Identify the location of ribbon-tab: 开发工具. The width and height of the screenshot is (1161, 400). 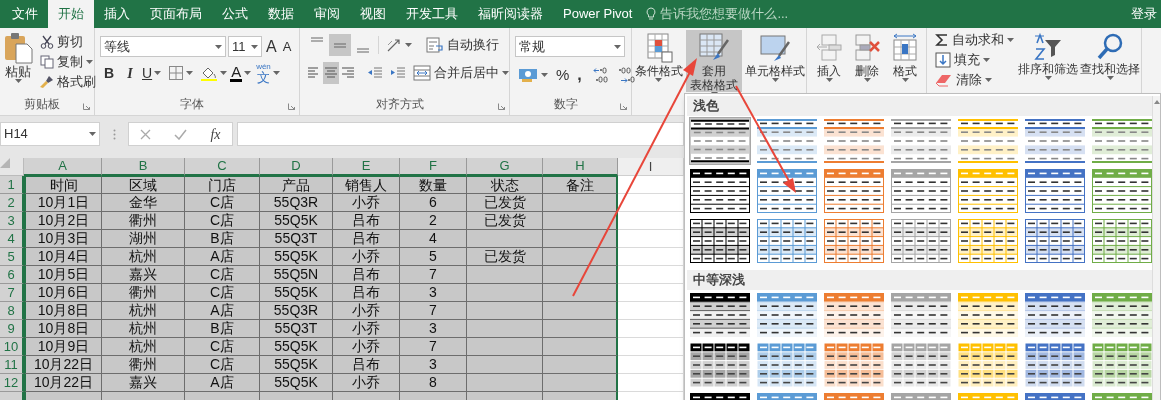
(432, 14).